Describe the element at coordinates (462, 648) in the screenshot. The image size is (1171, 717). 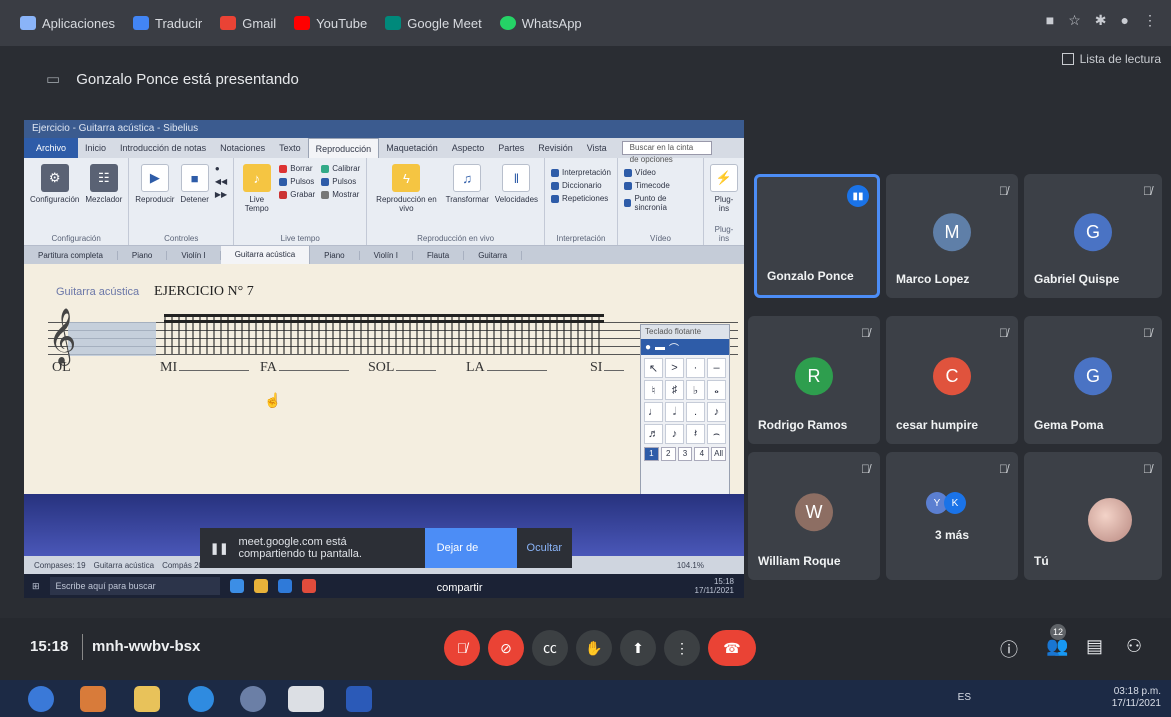
I see `mic-toggle-button: 🎙̸` at that location.